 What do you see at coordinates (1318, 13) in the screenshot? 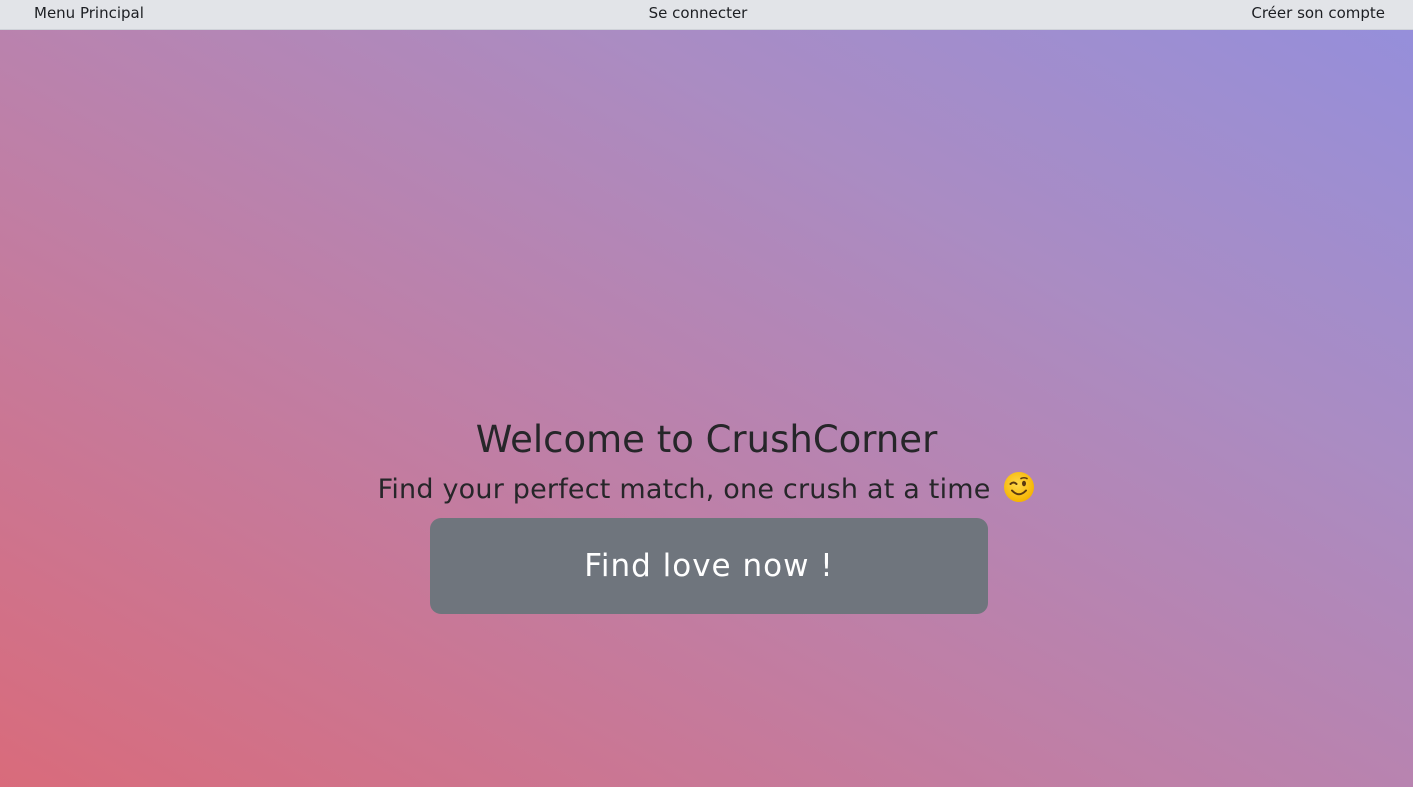
I see `signup-link: Créer son compte` at bounding box center [1318, 13].